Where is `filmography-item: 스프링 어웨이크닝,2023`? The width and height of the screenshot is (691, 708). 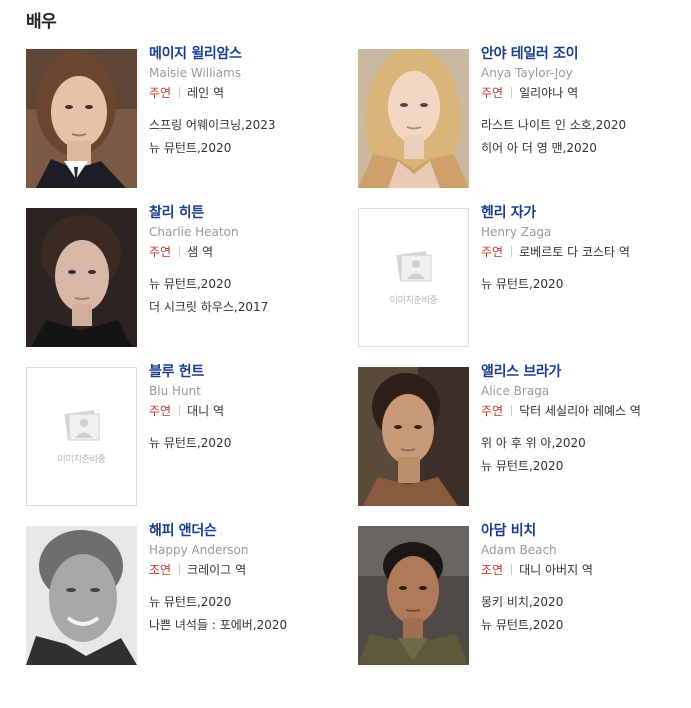
filmography-item: 스프링 어웨이크닝,2023 is located at coordinates (249, 125).